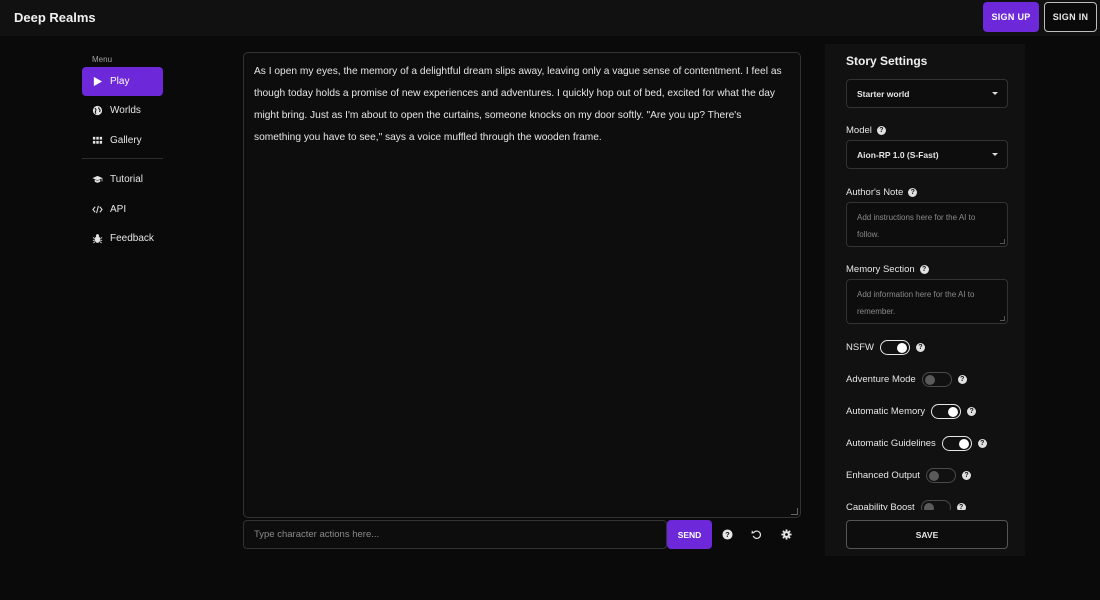 This screenshot has height=600, width=1100. What do you see at coordinates (883, 93) in the screenshot?
I see `world-select-value: Starter world` at bounding box center [883, 93].